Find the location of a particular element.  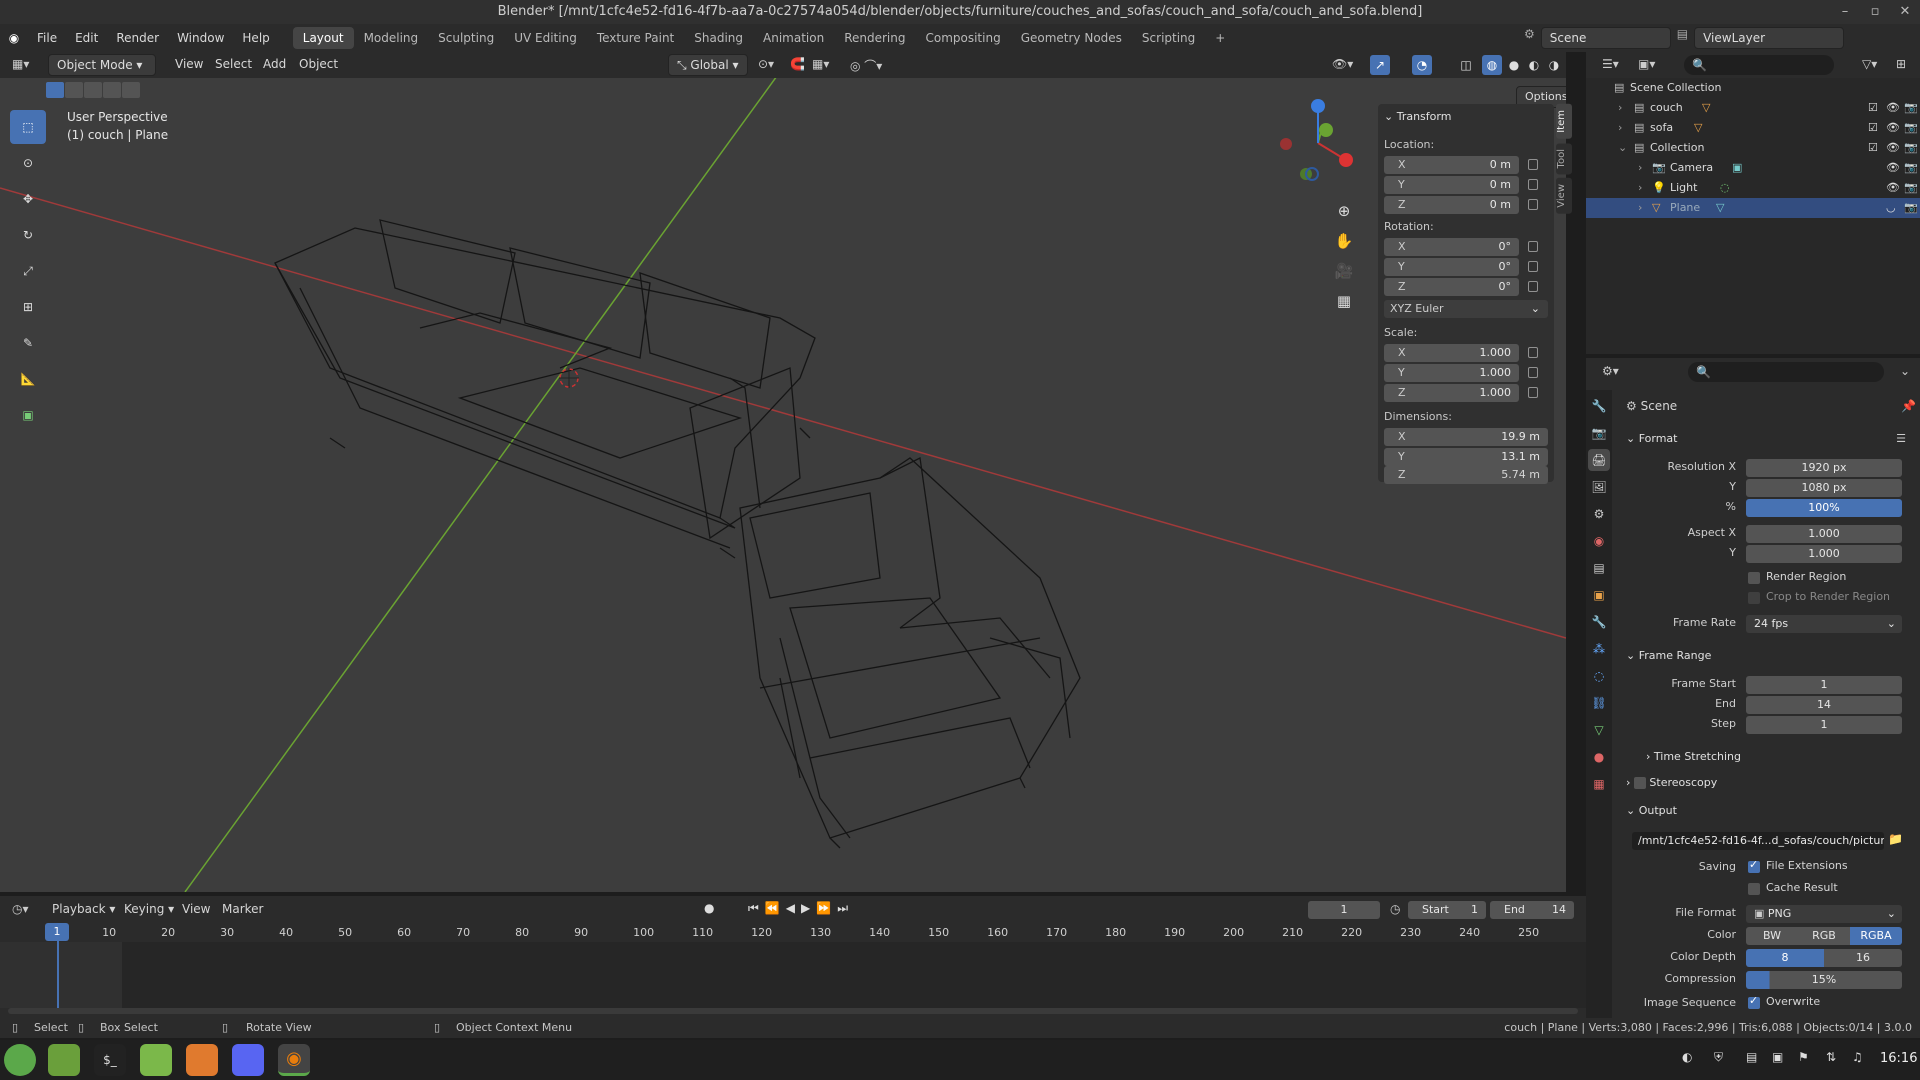

dimensions-z-field: Z 5.74 m is located at coordinates (1466, 475).